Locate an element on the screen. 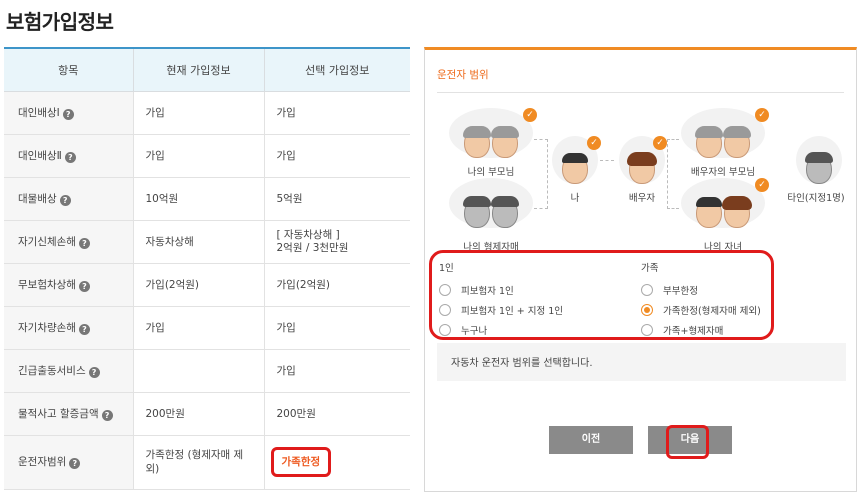 The width and height of the screenshot is (865, 492). selected-value: 5억원 is located at coordinates (337, 199).